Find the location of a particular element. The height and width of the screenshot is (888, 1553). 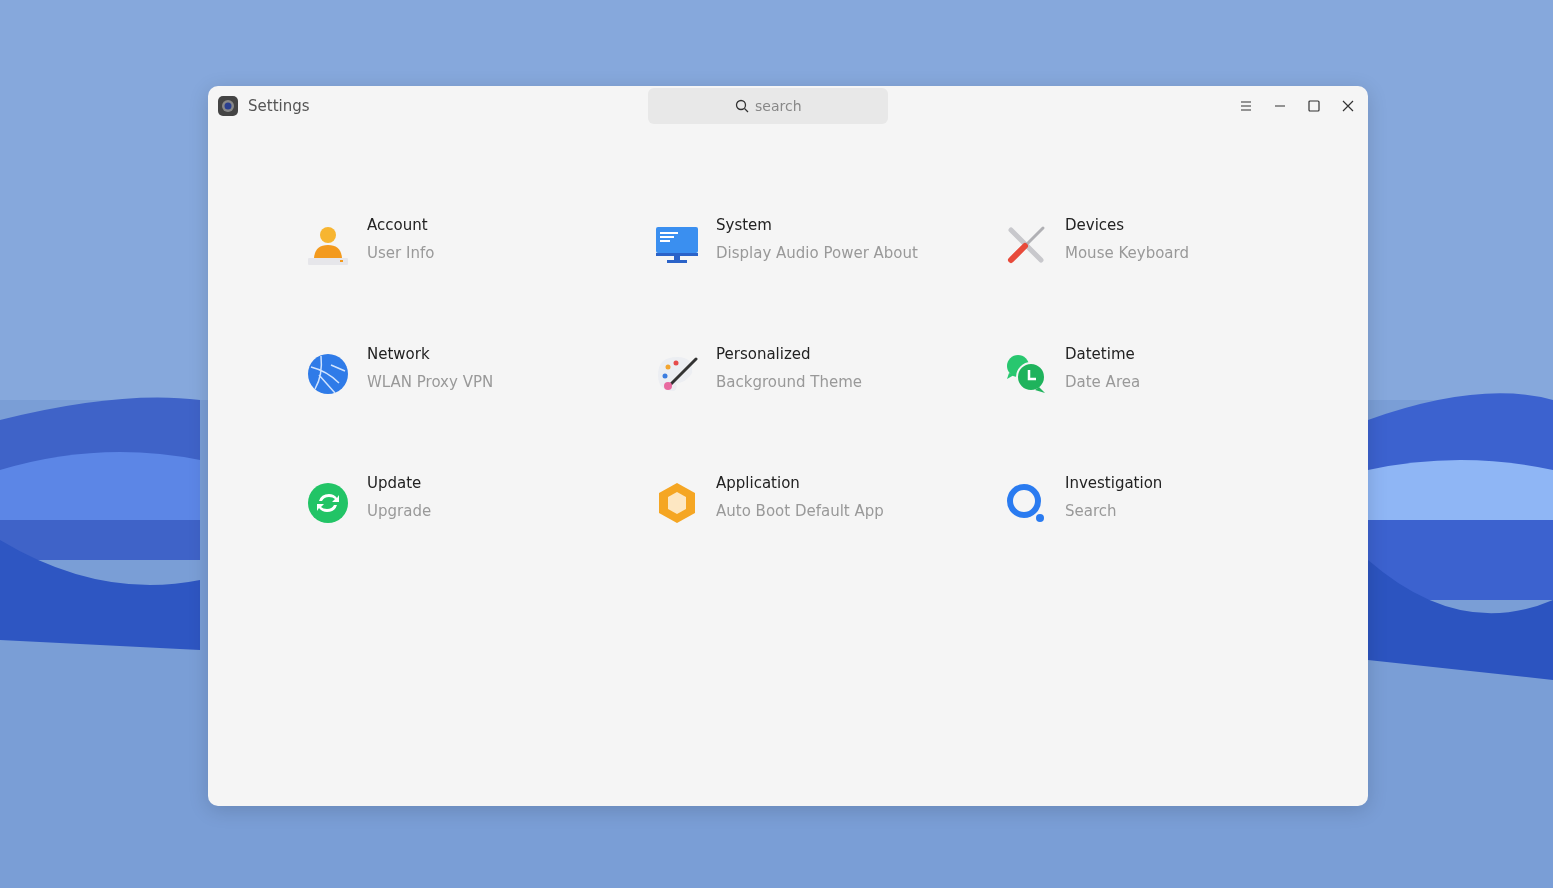

category-subtitle: Upgrade is located at coordinates (399, 511).